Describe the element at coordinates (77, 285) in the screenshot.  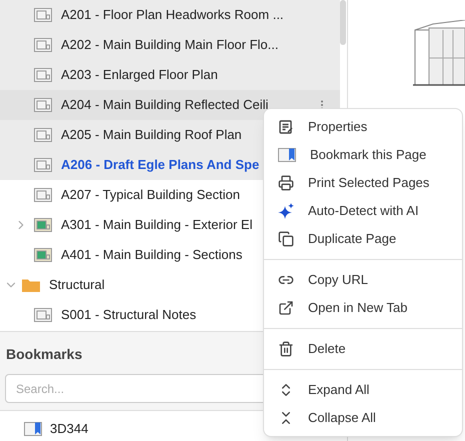
I see `item-label: Structural` at that location.